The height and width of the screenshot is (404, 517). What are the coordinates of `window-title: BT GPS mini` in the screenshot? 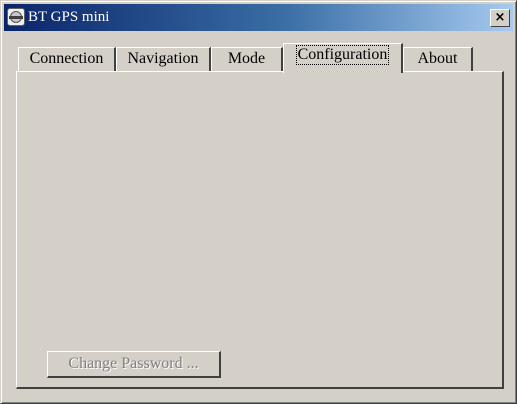 It's located at (69, 17).